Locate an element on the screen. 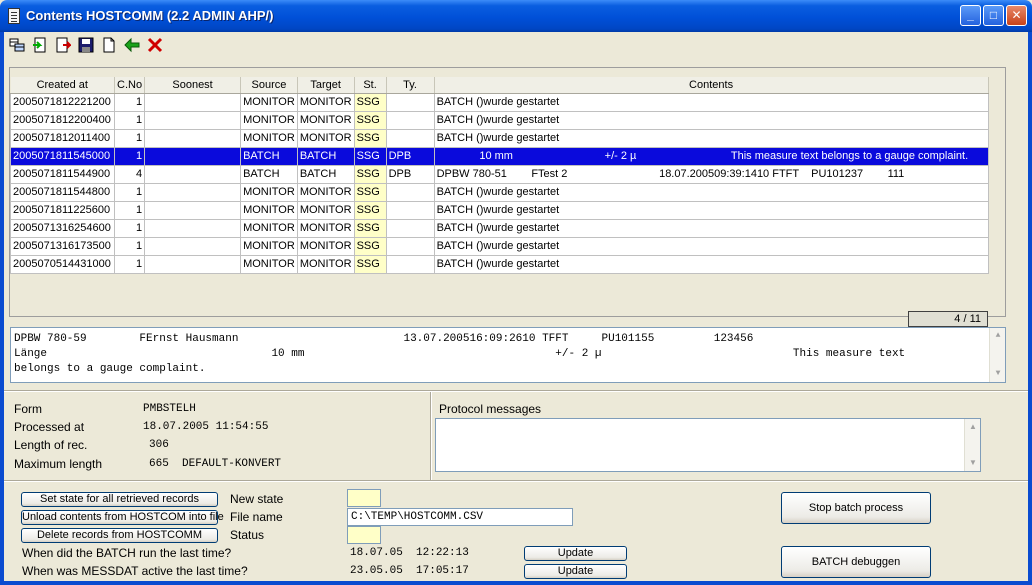 Image resolution: width=1032 pixels, height=585 pixels. update-batch-button: Update is located at coordinates (575, 553).